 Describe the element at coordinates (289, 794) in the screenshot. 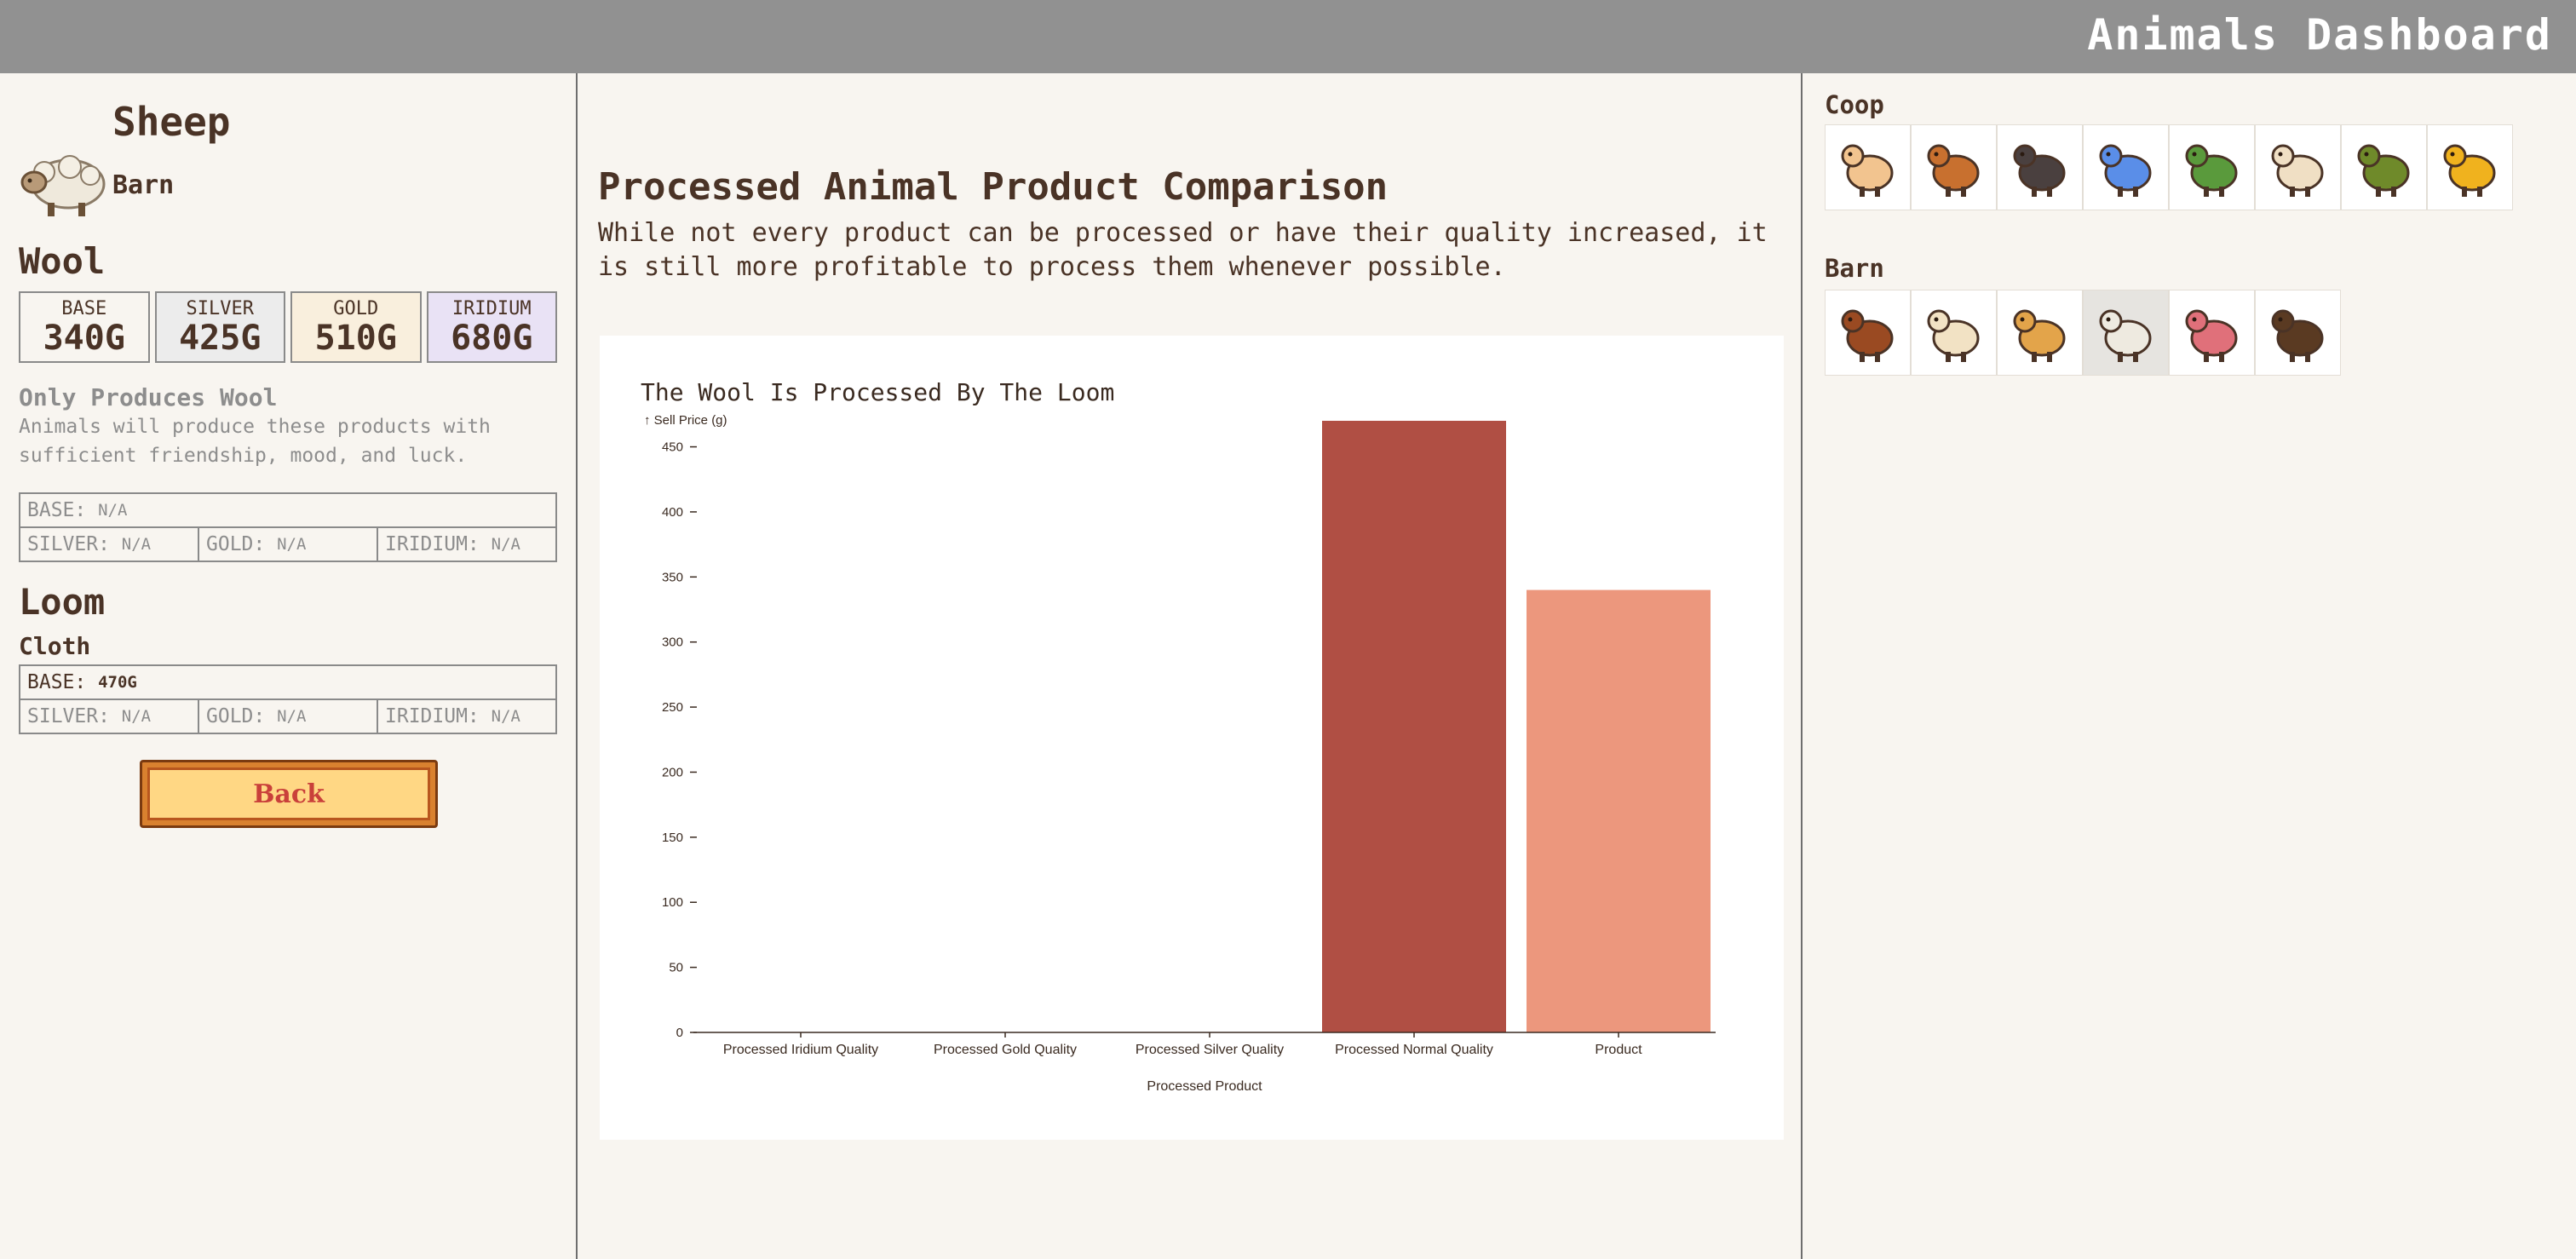

I see `back-button: Back` at that location.